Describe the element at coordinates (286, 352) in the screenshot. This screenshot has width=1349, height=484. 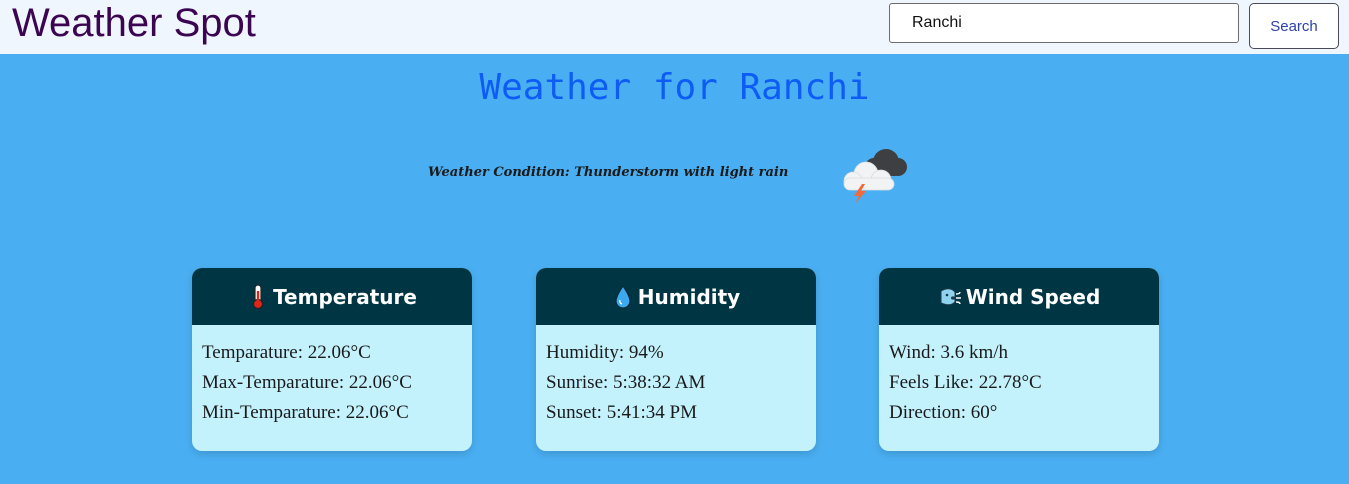
I see `temperature-line: Temparature: 22.06°C` at that location.